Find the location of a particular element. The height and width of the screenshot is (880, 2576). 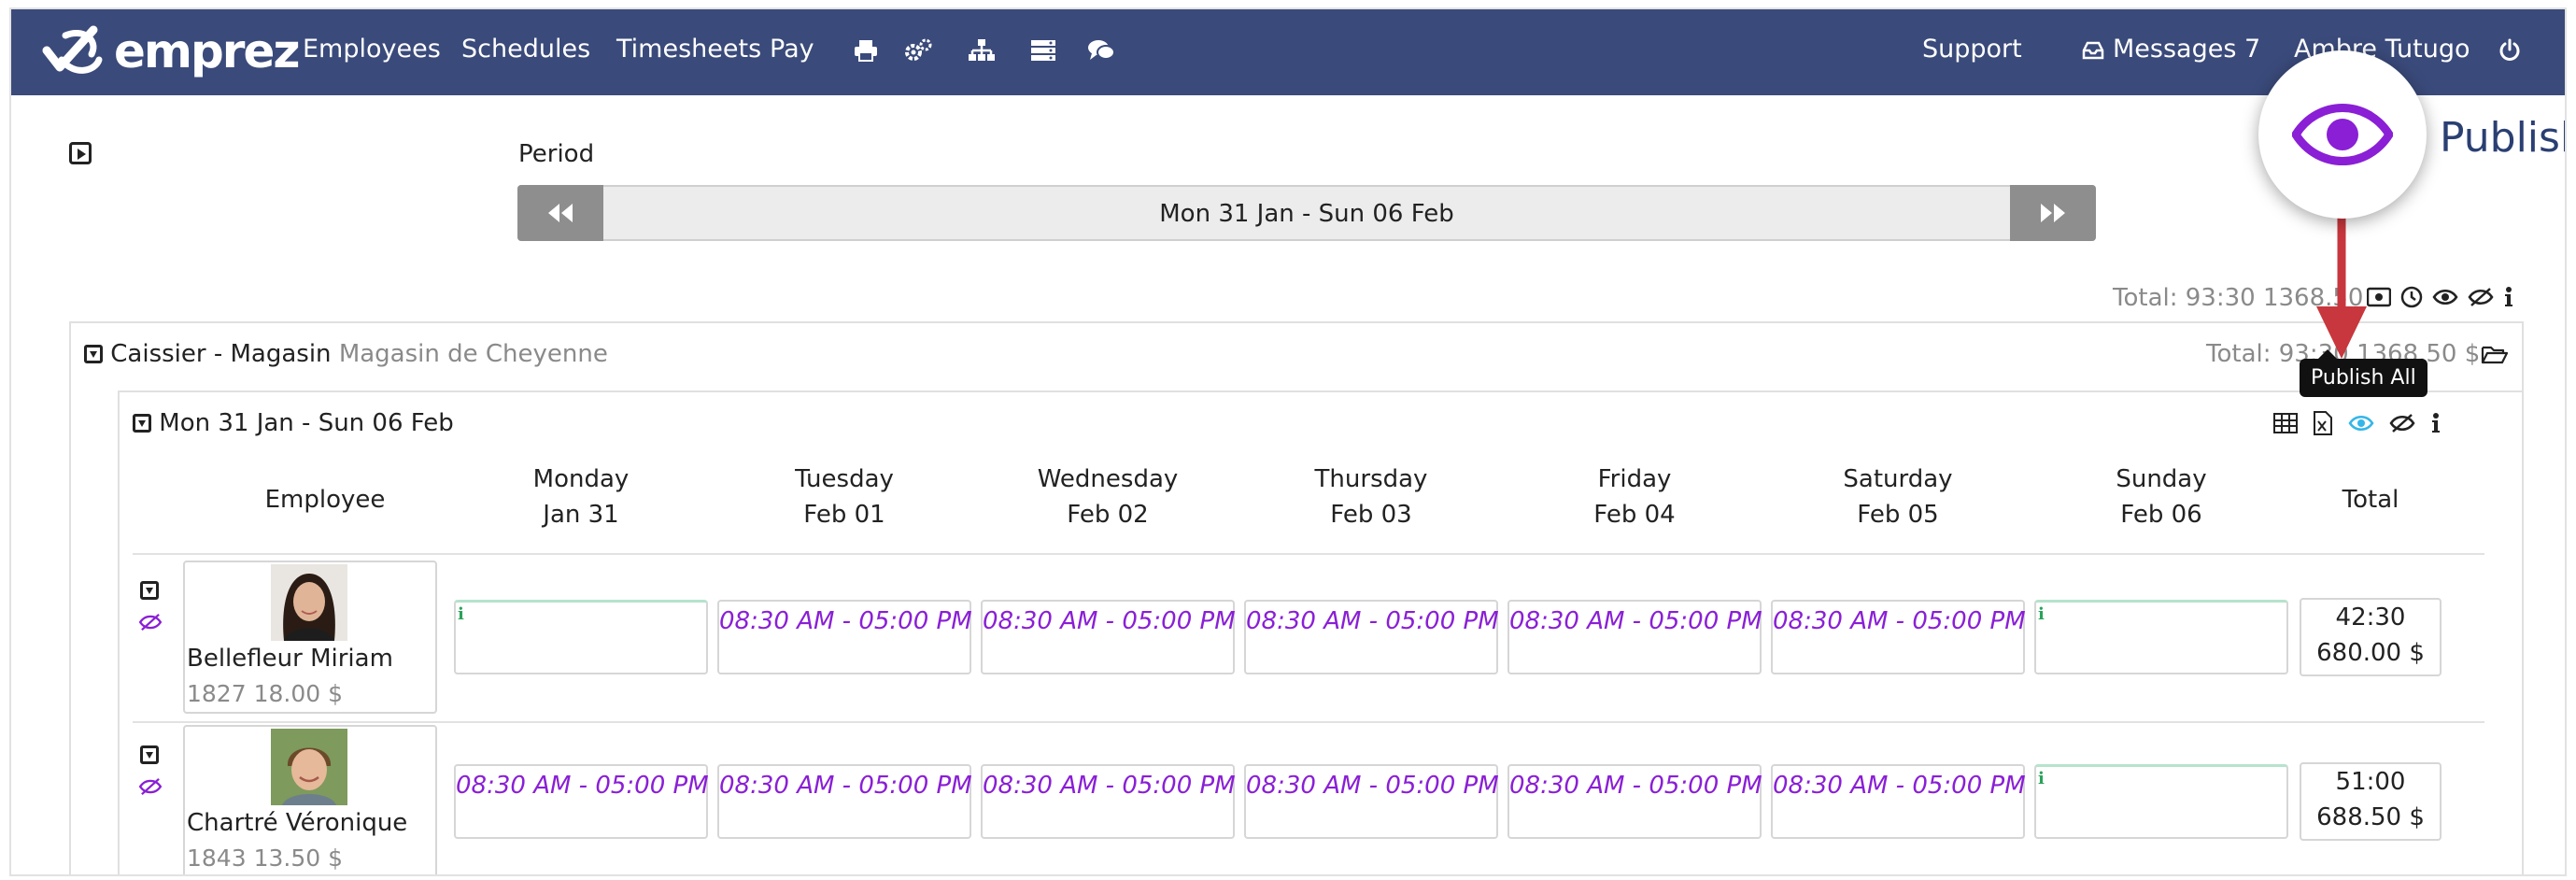

clock-icon is located at coordinates (2411, 297).